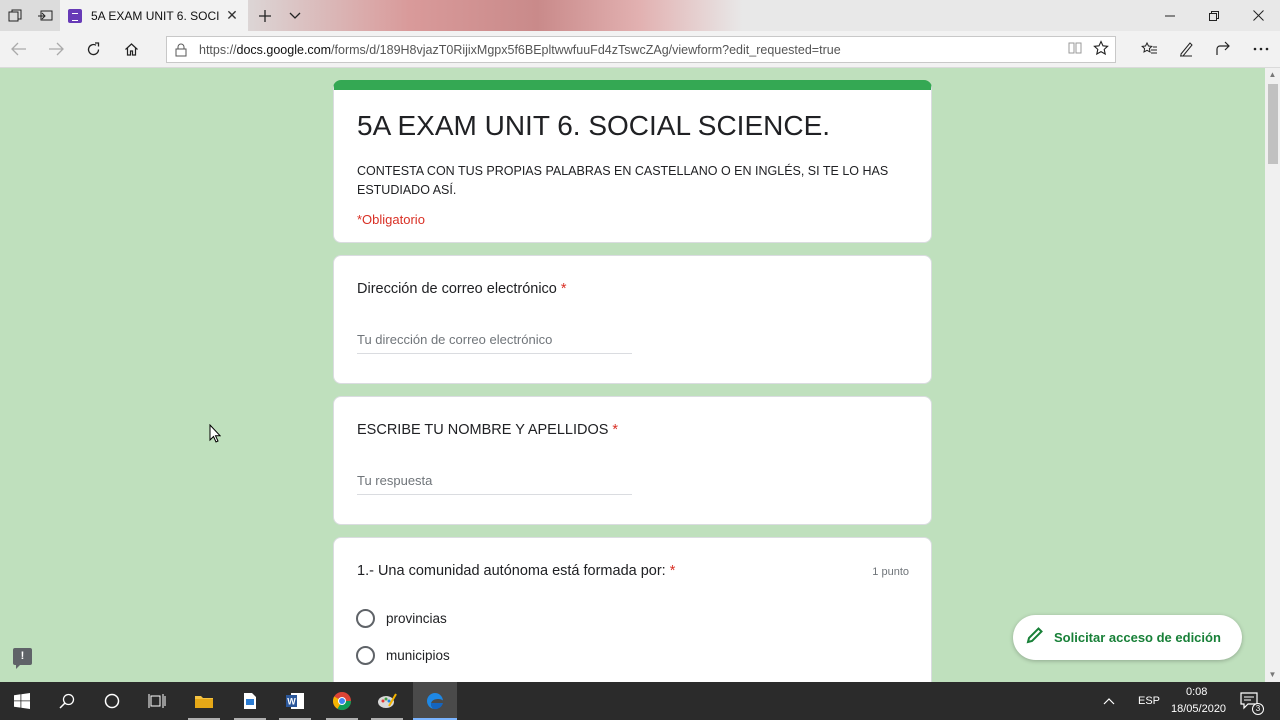 The height and width of the screenshot is (720, 1280). What do you see at coordinates (435, 701) in the screenshot?
I see `edge-icon` at bounding box center [435, 701].